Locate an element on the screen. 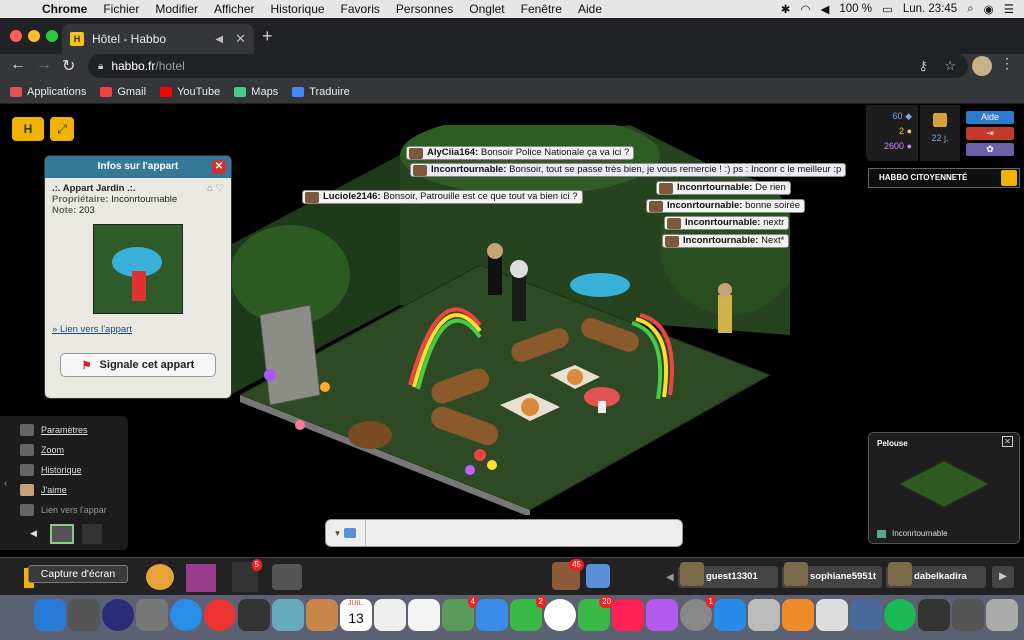 This screenshot has width=1024, height=640. menu-fenetre: Fenêtre is located at coordinates (541, 9).